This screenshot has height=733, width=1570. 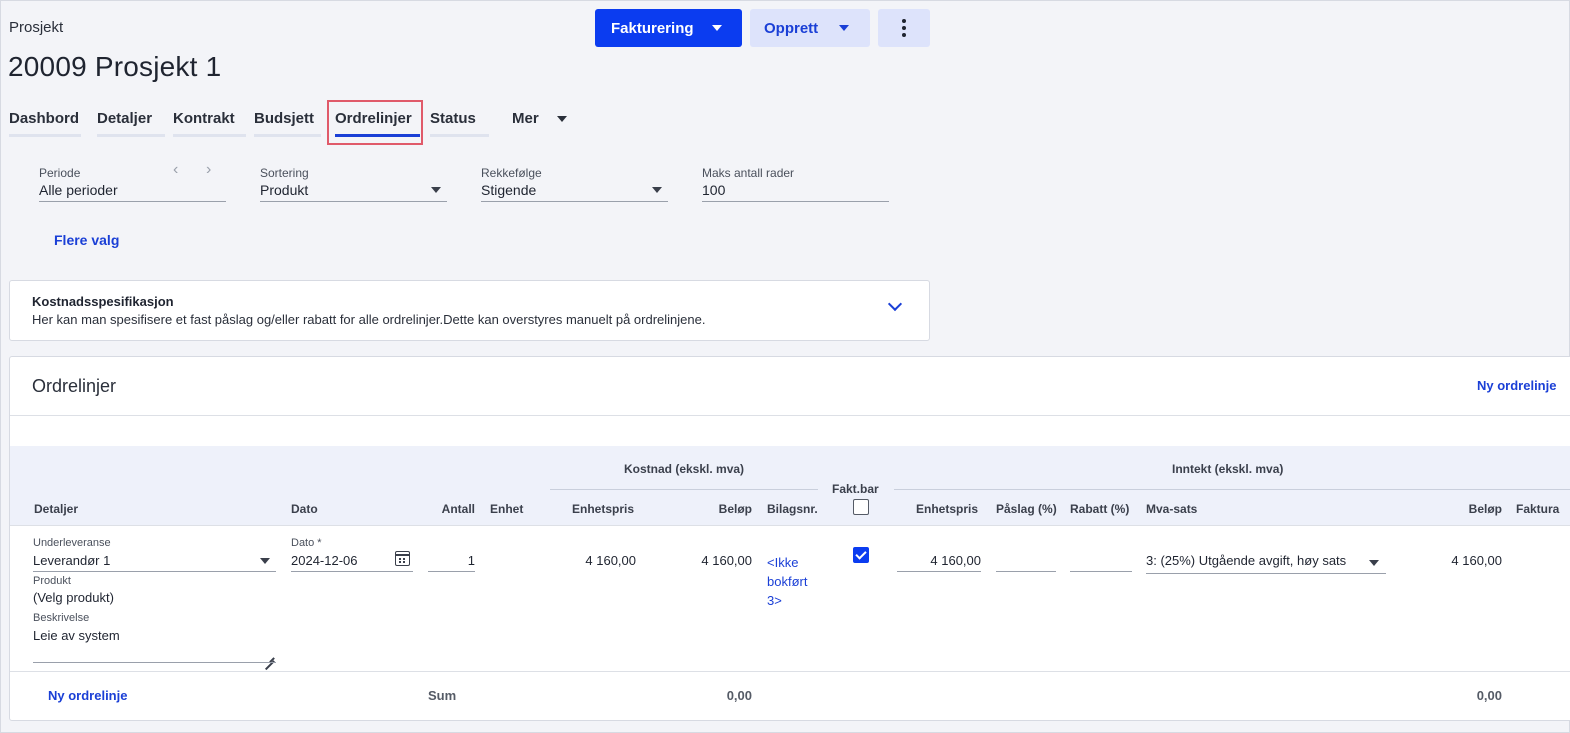 What do you see at coordinates (442, 695) in the screenshot?
I see `sum-label: Sum` at bounding box center [442, 695].